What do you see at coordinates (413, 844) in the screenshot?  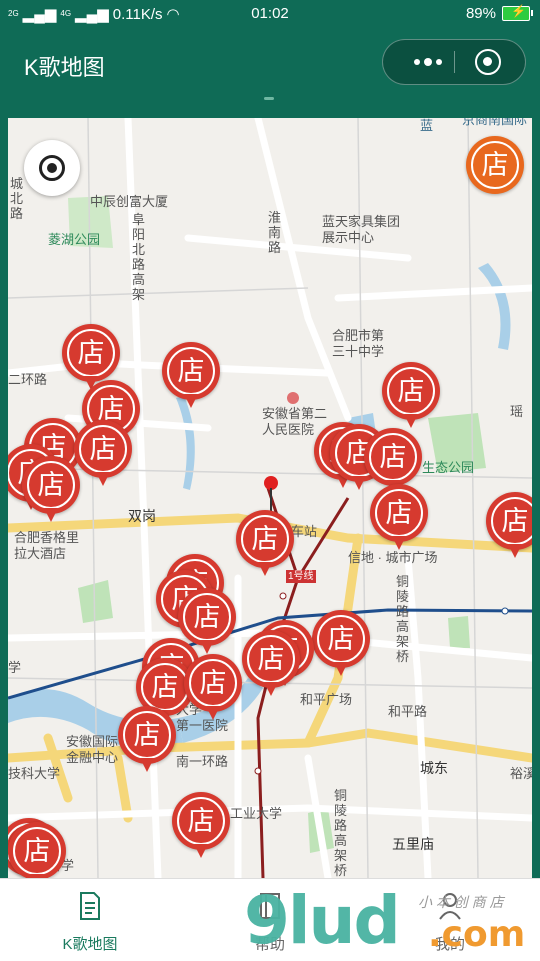 I see `map-label-wuli: 五里庙` at bounding box center [413, 844].